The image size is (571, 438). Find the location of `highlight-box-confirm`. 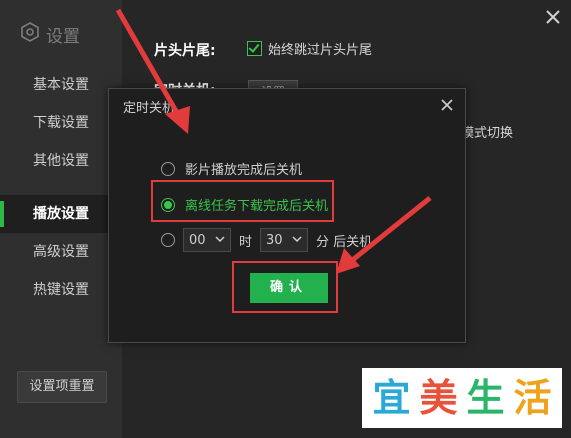

highlight-box-confirm is located at coordinates (285, 287).